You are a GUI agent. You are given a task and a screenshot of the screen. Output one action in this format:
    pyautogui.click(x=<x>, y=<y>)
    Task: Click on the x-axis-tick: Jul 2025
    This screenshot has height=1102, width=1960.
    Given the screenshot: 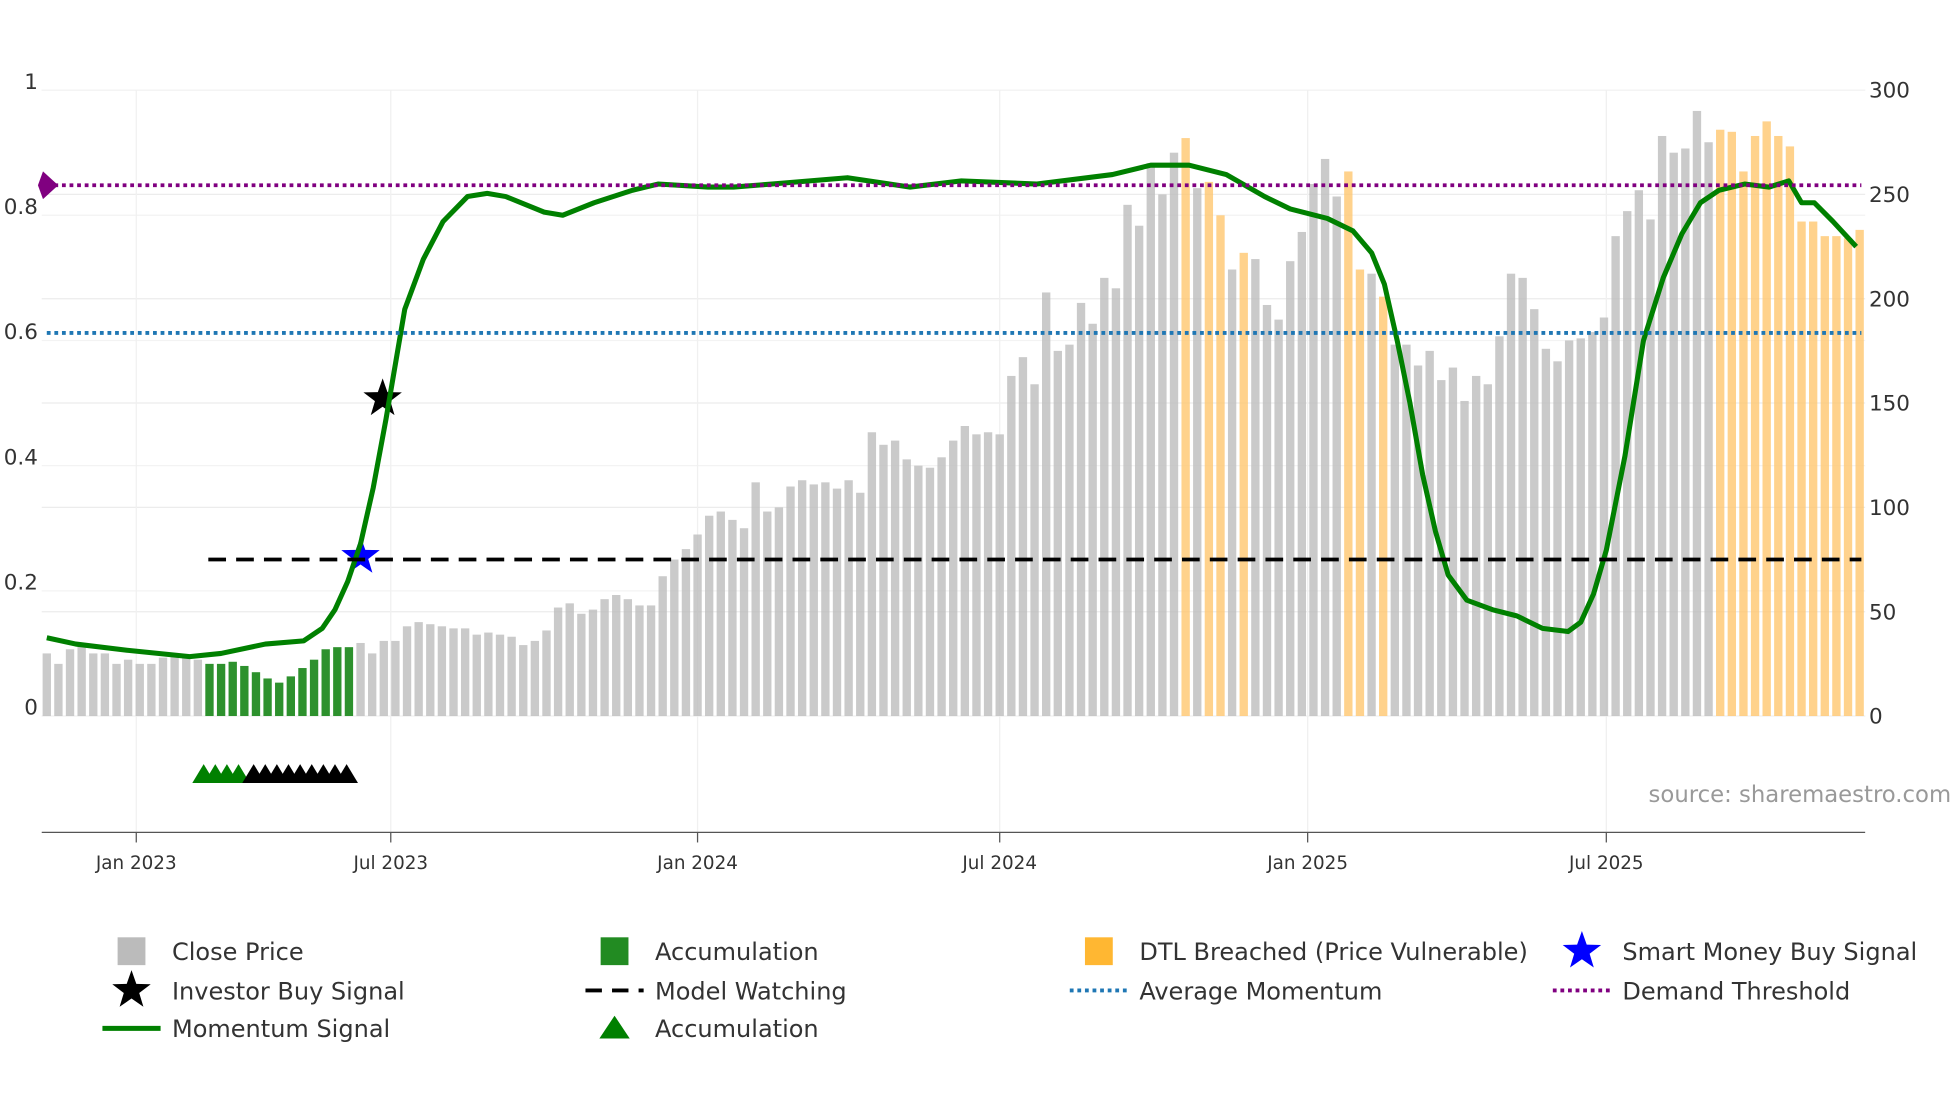 What is the action you would take?
    pyautogui.click(x=1606, y=863)
    